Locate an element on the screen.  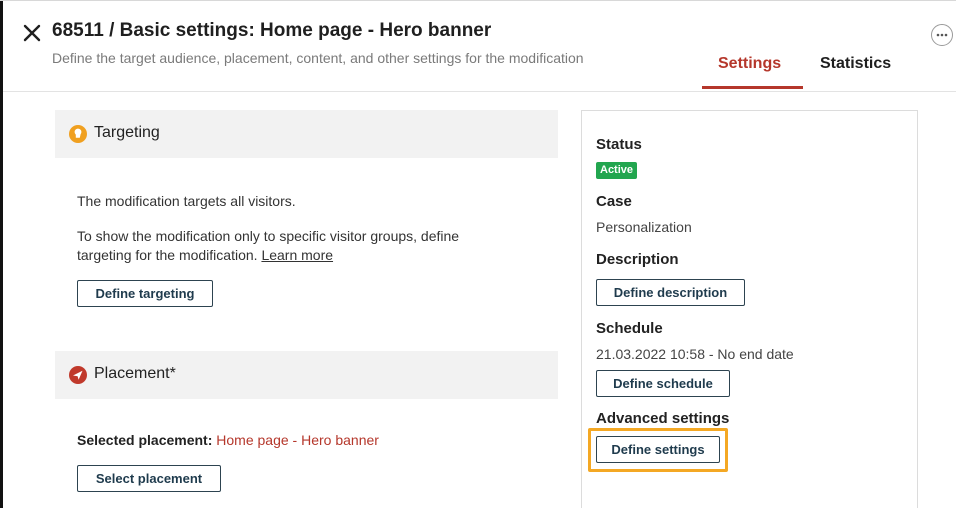
define-description-button: Define description is located at coordinates (670, 292).